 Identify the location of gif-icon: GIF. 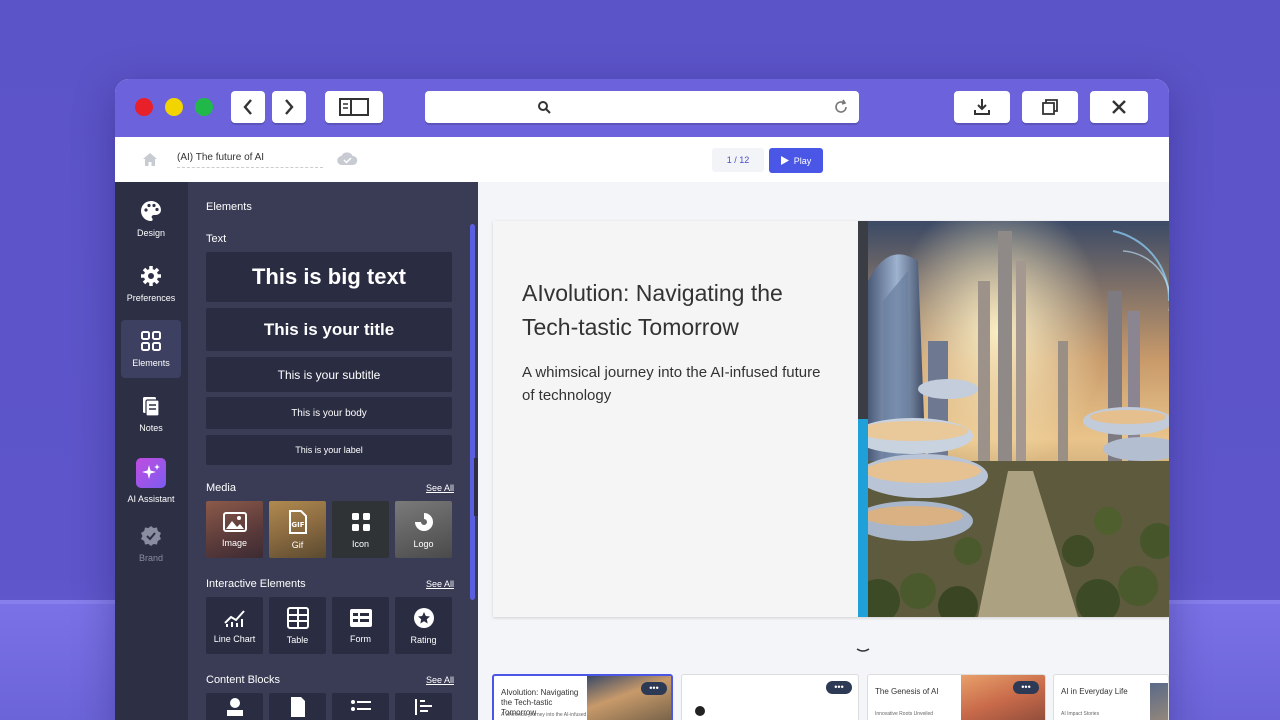
(297, 521).